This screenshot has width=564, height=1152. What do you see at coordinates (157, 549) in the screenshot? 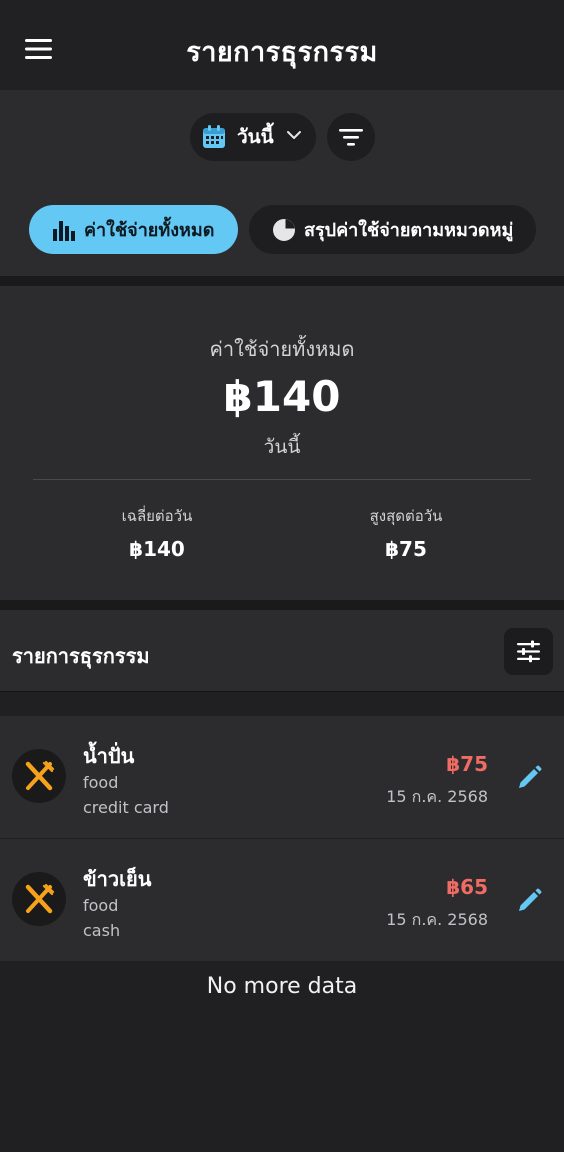
I see `average-value: ฿140` at bounding box center [157, 549].